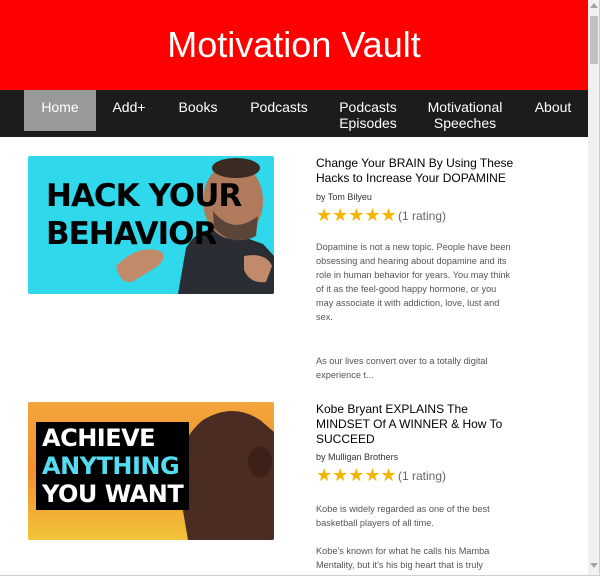  What do you see at coordinates (279, 110) in the screenshot?
I see `nav-podcasts: Podcasts` at bounding box center [279, 110].